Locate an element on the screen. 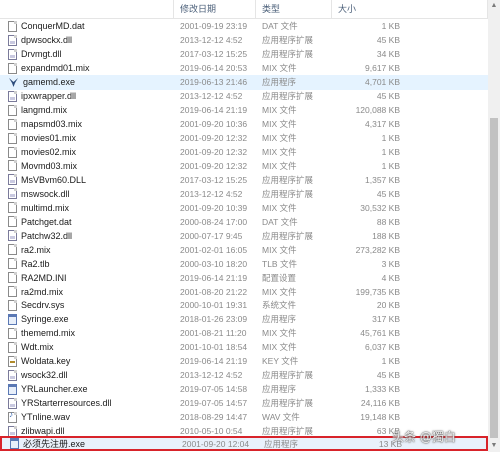 This screenshot has height=452, width=500. file-row: movies02.mix 2001-09-20 12:32 MIX 文件 1 KB is located at coordinates (244, 152).